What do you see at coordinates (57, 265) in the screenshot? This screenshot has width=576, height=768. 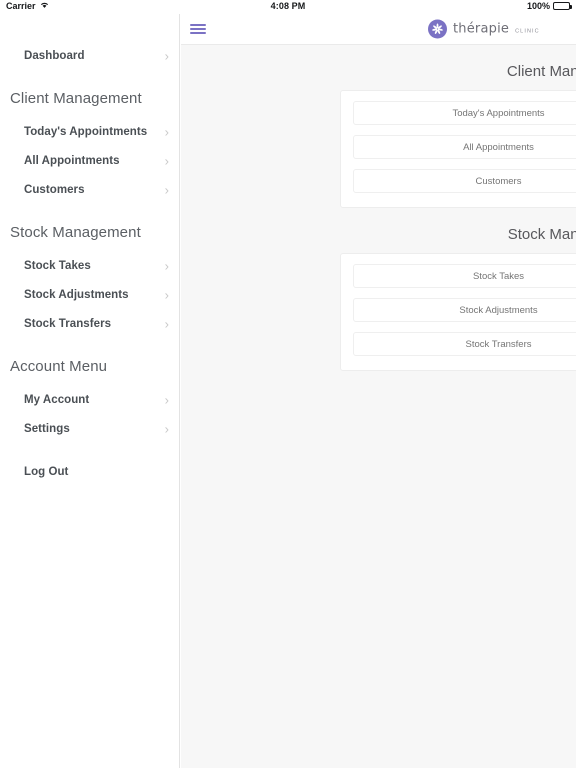 I see `sidebar-item-label: Stock Takes` at bounding box center [57, 265].